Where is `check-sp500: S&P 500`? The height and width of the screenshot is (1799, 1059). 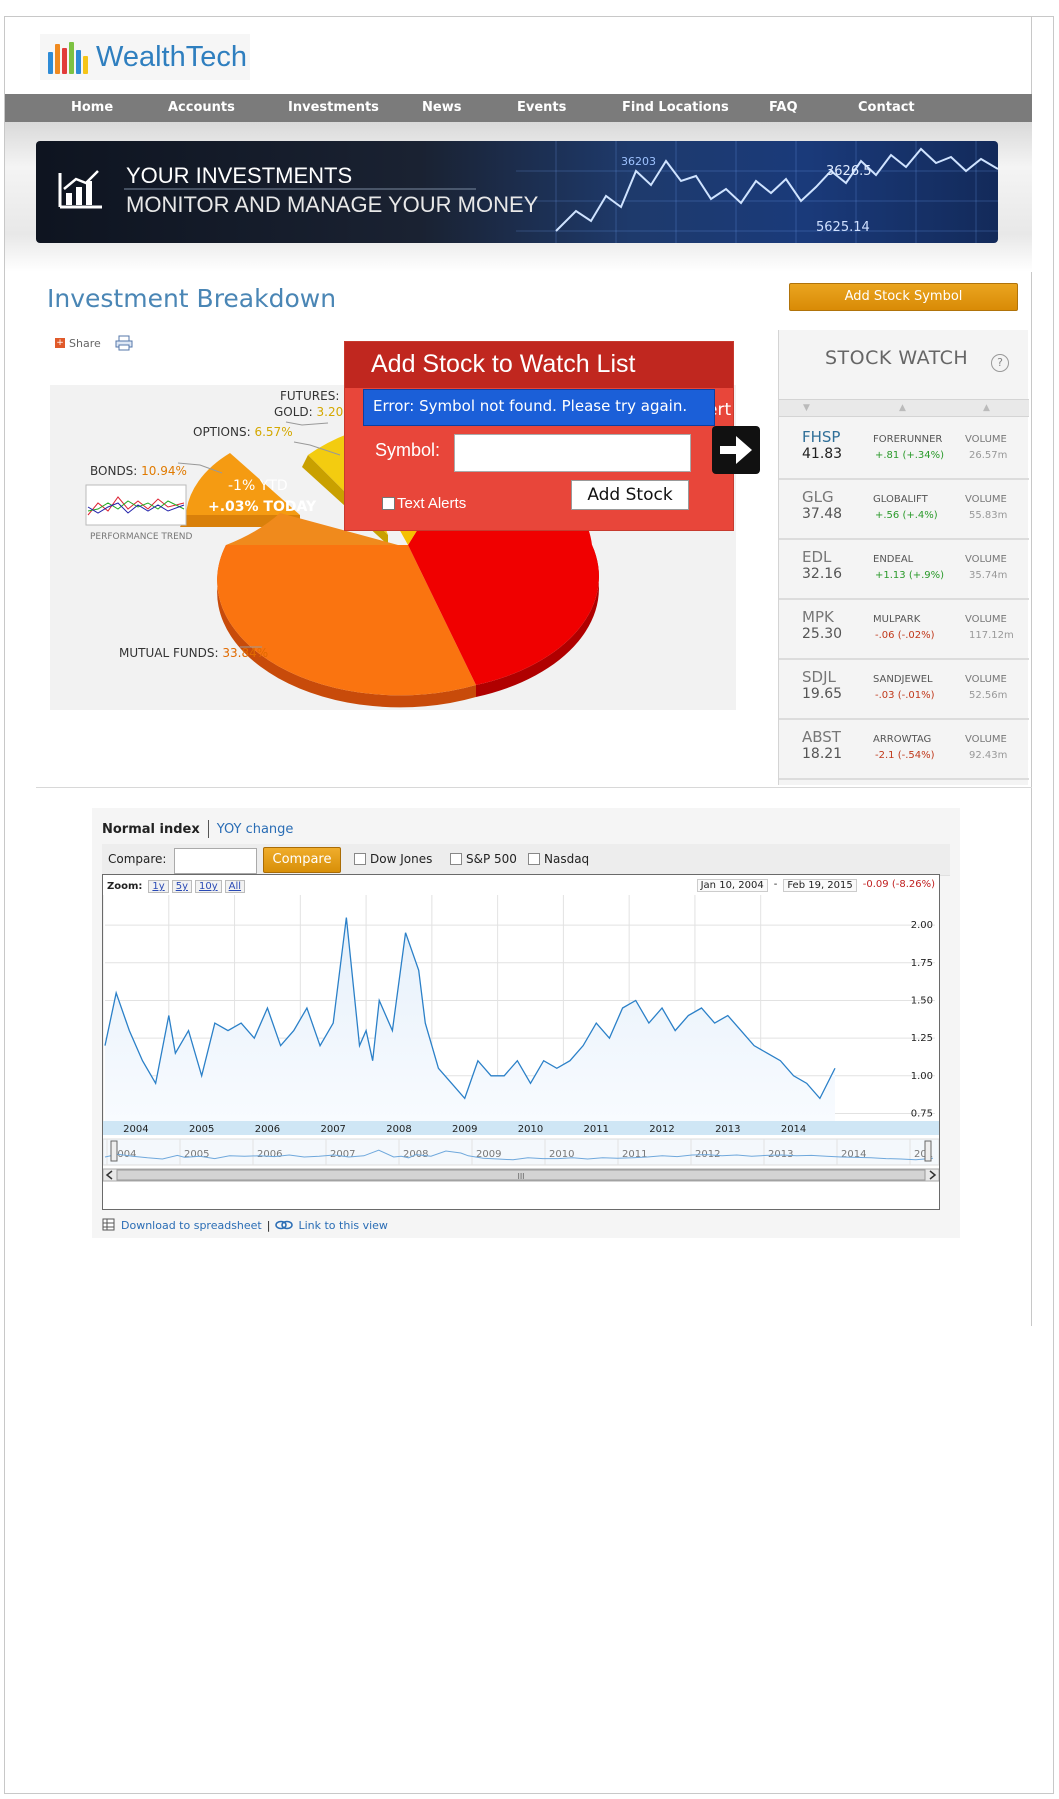
check-sp500: S&P 500 is located at coordinates (483, 859).